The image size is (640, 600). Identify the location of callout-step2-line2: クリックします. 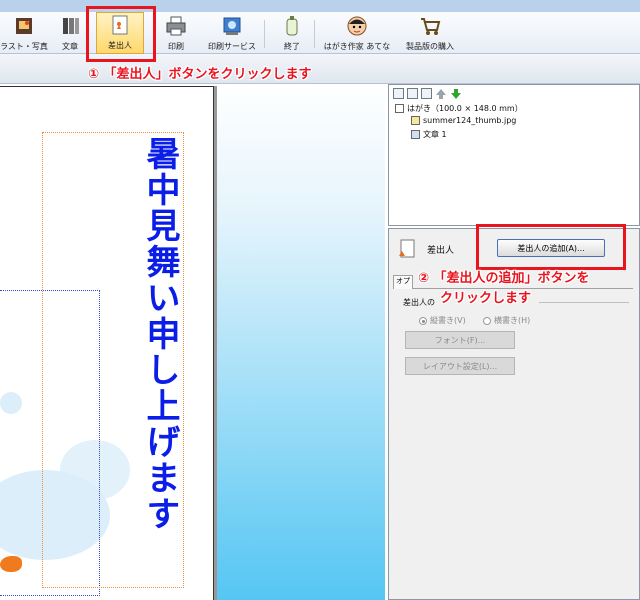
(486, 298).